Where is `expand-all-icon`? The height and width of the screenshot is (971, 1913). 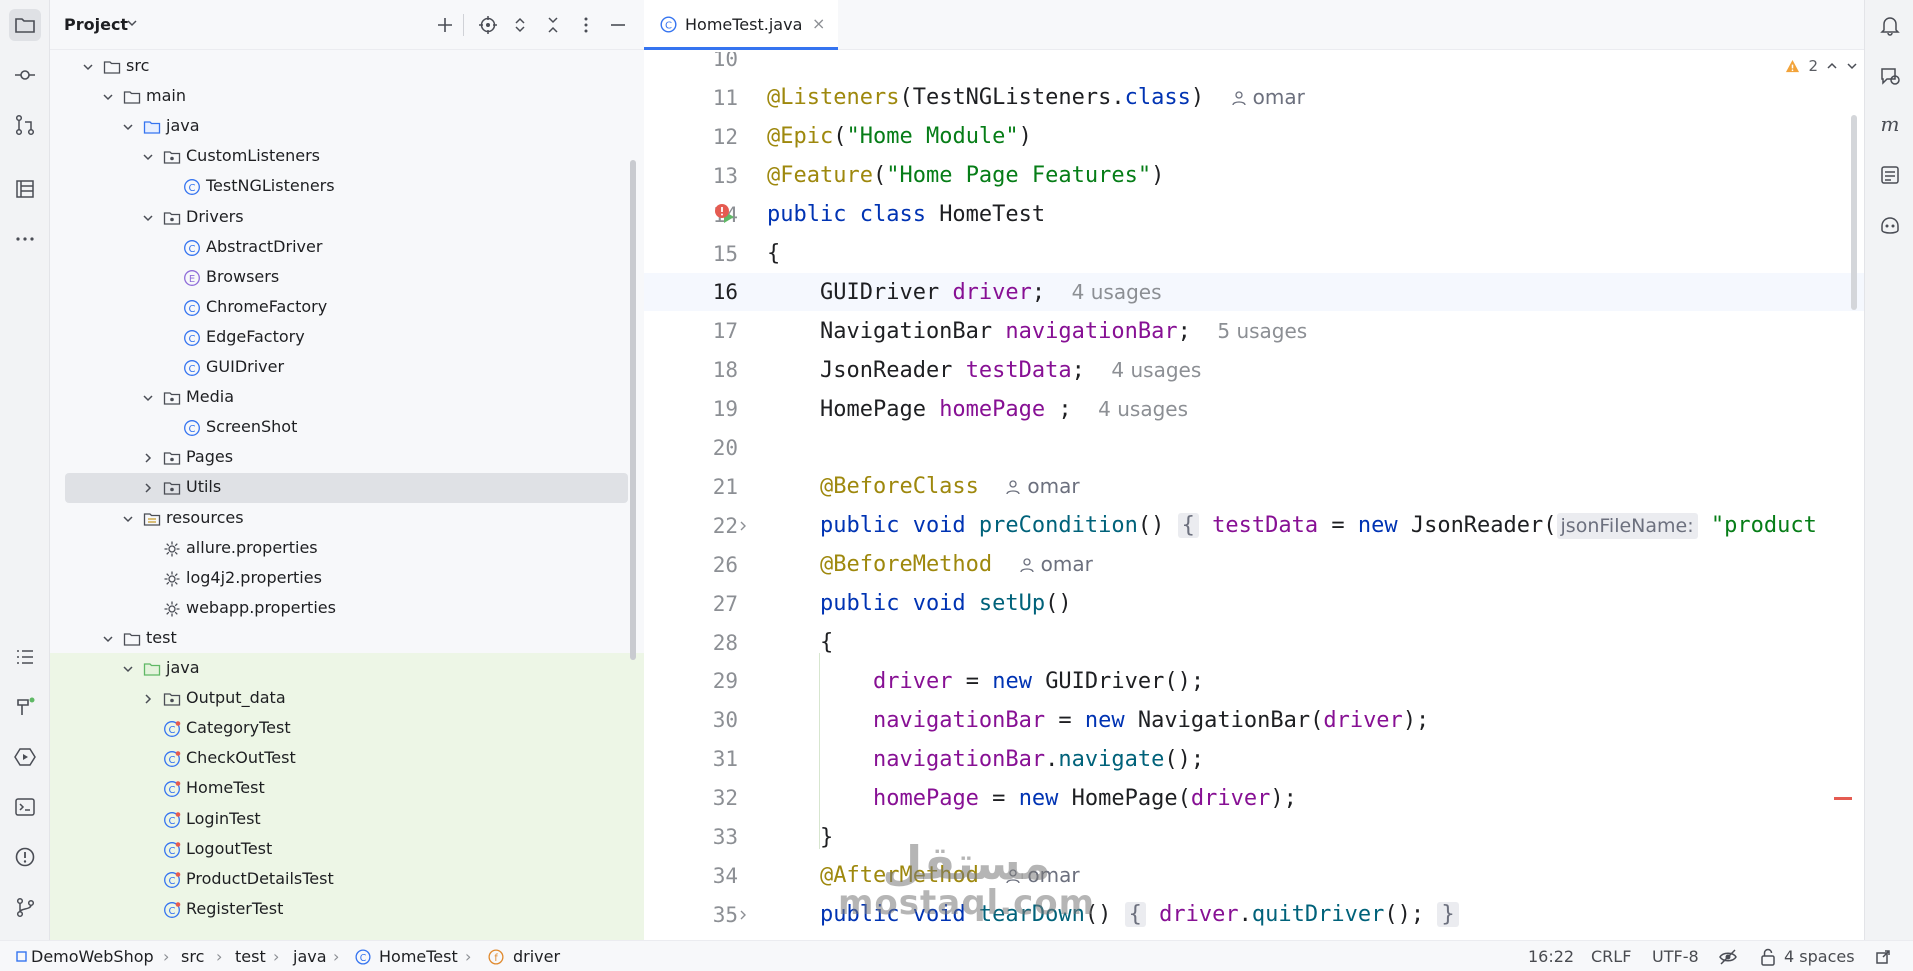 expand-all-icon is located at coordinates (520, 25).